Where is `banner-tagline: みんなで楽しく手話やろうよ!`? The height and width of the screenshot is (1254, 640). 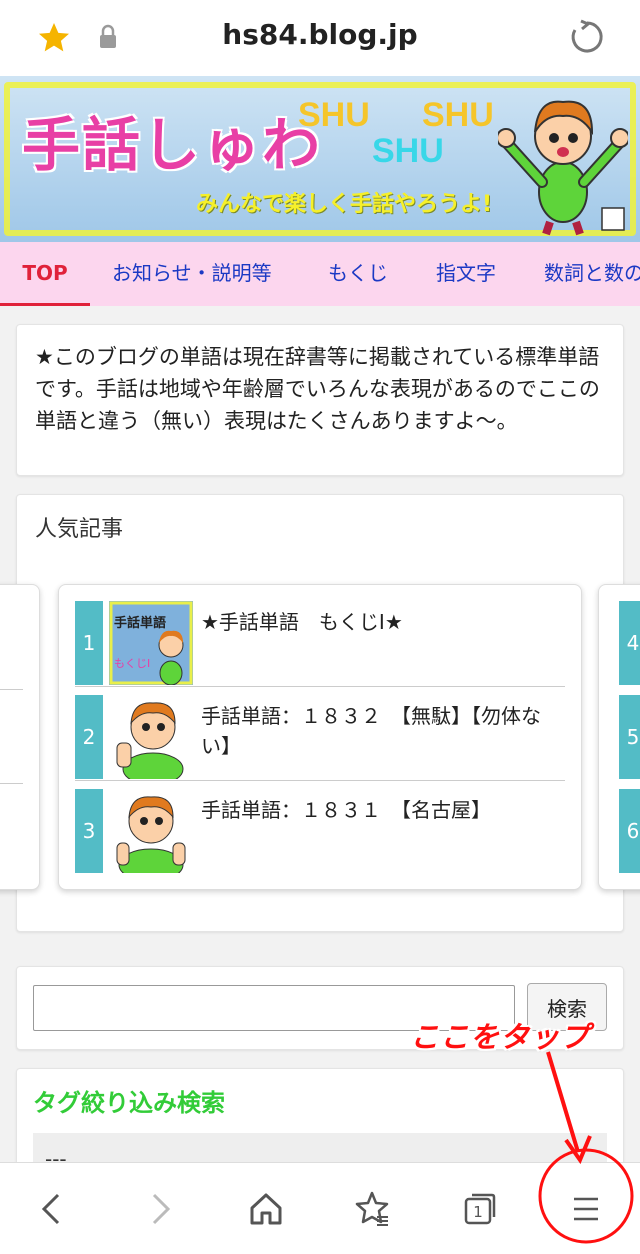
banner-tagline: みんなで楽しく手話やろうよ! is located at coordinates (344, 204).